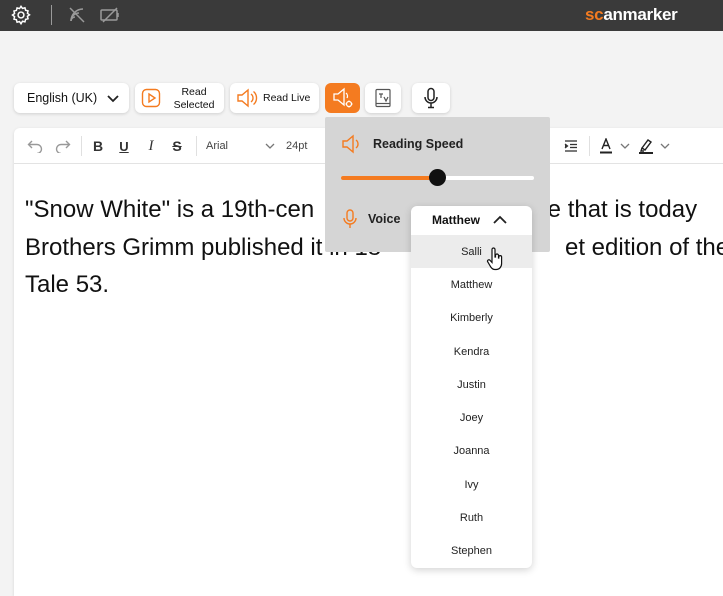 This screenshot has height=596, width=723. What do you see at coordinates (389, 178) in the screenshot?
I see `slider-fill` at bounding box center [389, 178].